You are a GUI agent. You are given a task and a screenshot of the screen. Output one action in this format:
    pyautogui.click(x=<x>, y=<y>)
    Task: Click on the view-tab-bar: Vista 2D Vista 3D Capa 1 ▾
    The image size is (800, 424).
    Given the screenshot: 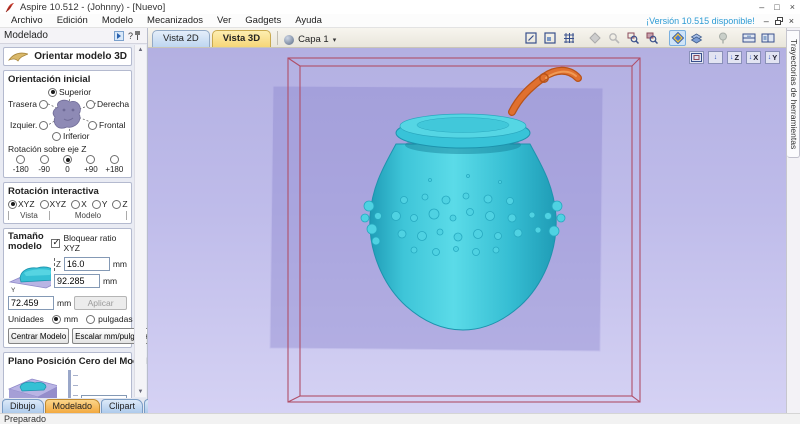 What is the action you would take?
    pyautogui.click(x=467, y=38)
    